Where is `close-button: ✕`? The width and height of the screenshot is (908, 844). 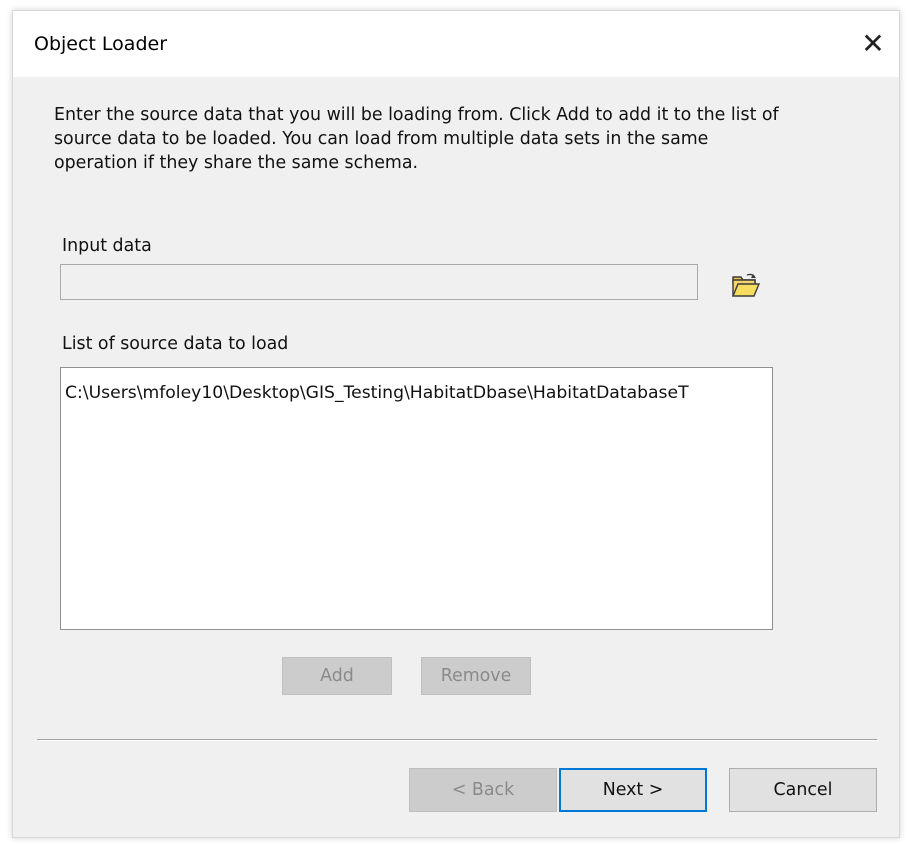 close-button: ✕ is located at coordinates (873, 43).